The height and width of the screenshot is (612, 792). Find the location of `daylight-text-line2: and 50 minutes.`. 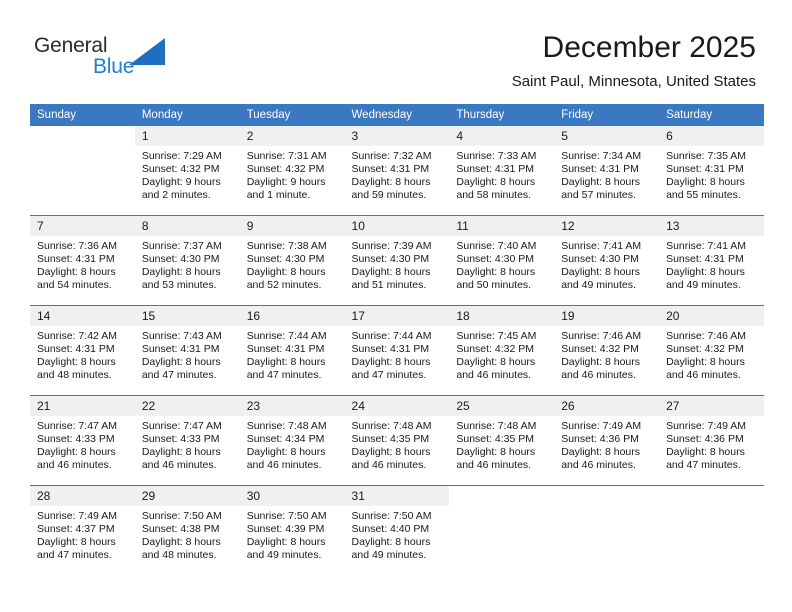

daylight-text-line2: and 50 minutes. is located at coordinates (494, 284).